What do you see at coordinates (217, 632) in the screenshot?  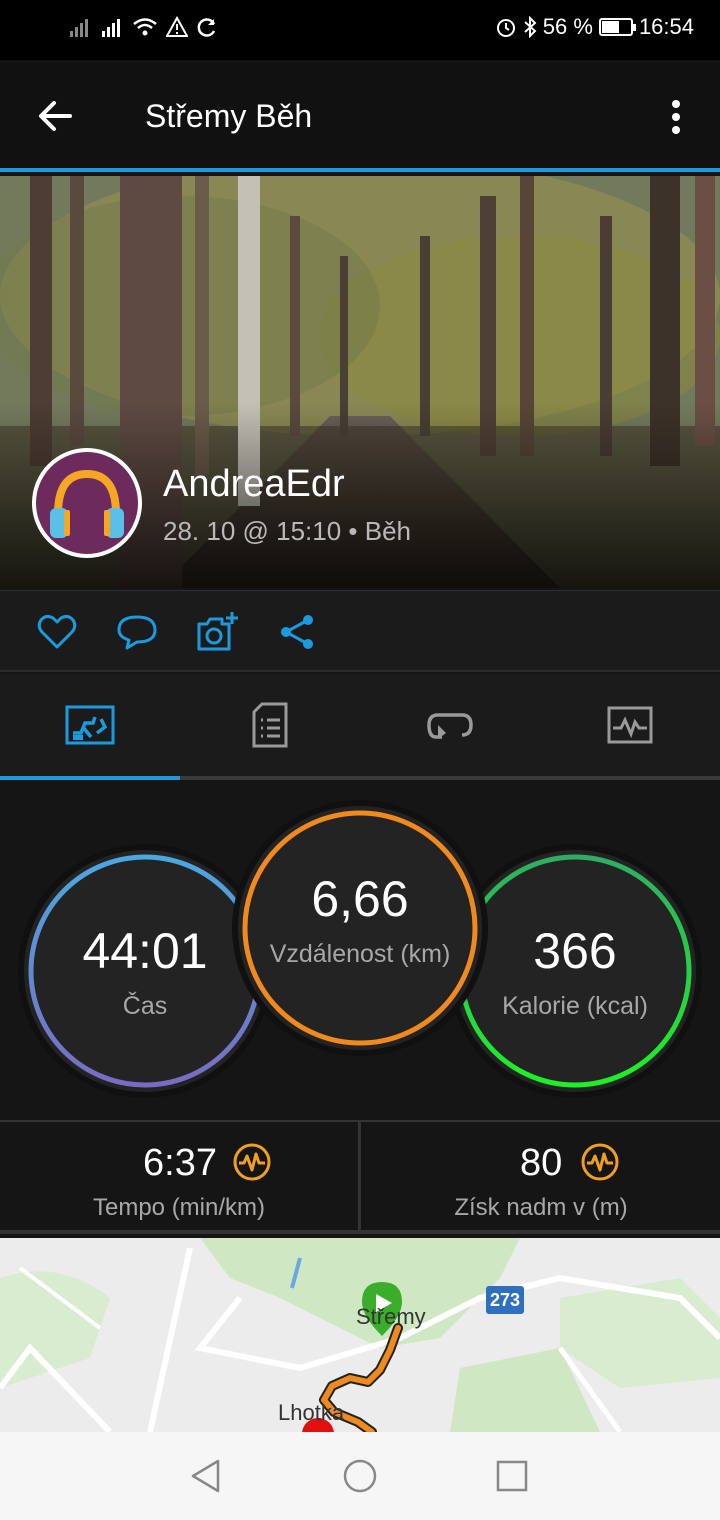 I see `add-photo-icon` at bounding box center [217, 632].